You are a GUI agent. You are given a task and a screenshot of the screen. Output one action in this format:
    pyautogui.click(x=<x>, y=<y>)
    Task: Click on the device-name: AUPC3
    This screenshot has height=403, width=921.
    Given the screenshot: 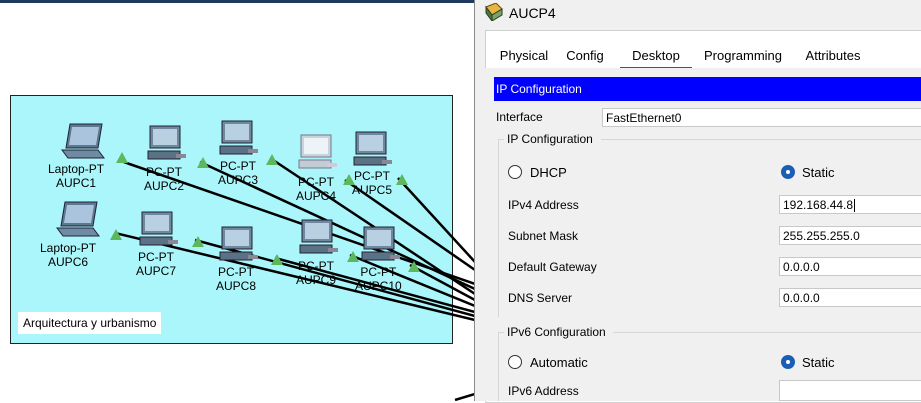 What is the action you would take?
    pyautogui.click(x=238, y=180)
    